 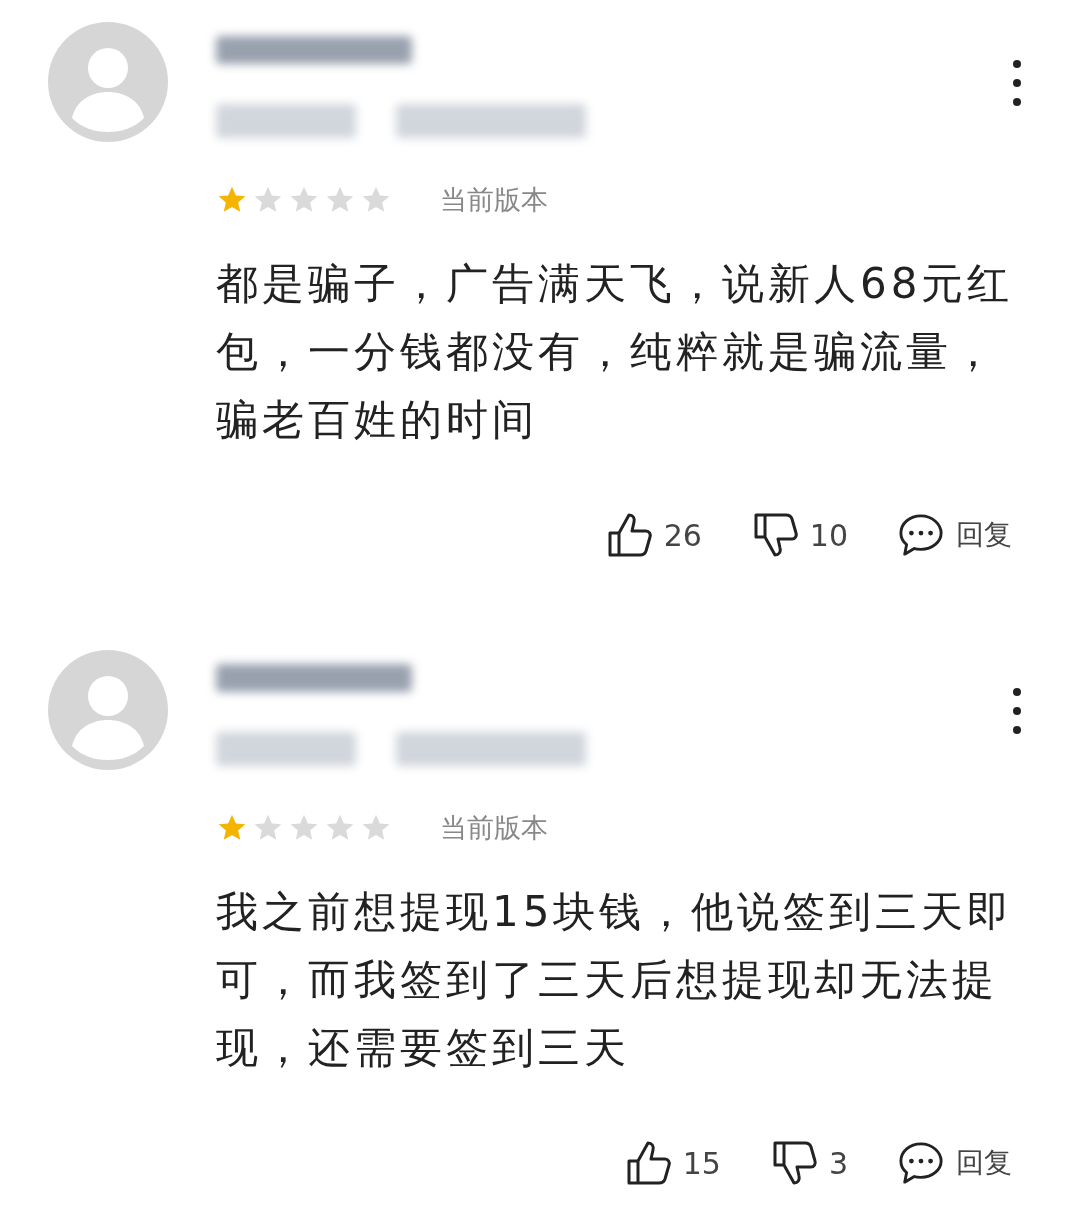 What do you see at coordinates (828, 535) in the screenshot?
I see `dislike-count: 10` at bounding box center [828, 535].